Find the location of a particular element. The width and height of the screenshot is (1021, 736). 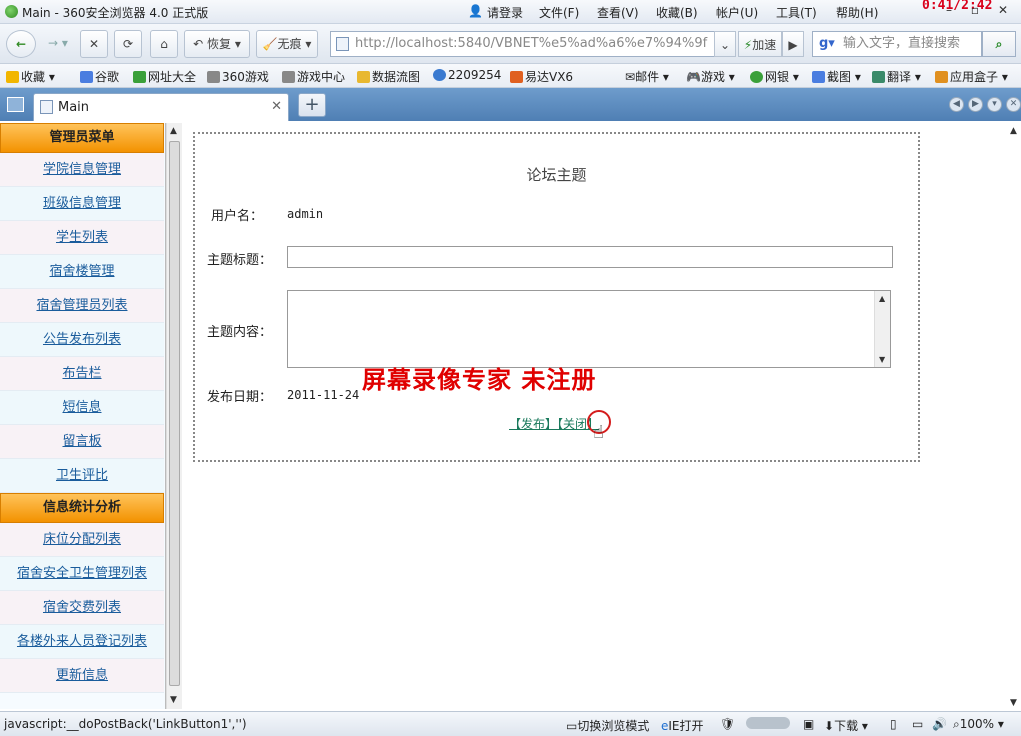

fav-item: 收藏 ▾ is located at coordinates (30, 76).